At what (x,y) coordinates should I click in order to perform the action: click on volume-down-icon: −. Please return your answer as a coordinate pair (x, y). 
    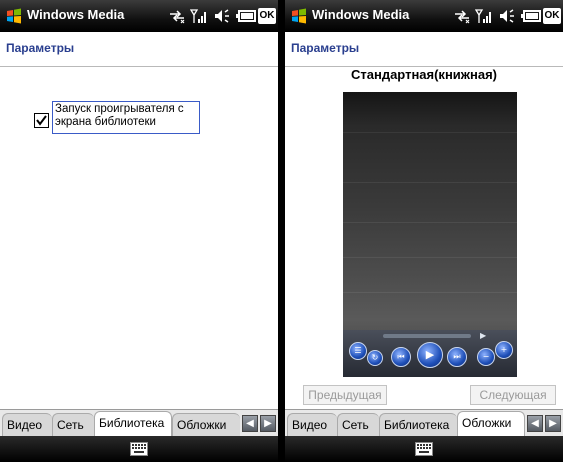
    Looking at the image, I should click on (486, 357).